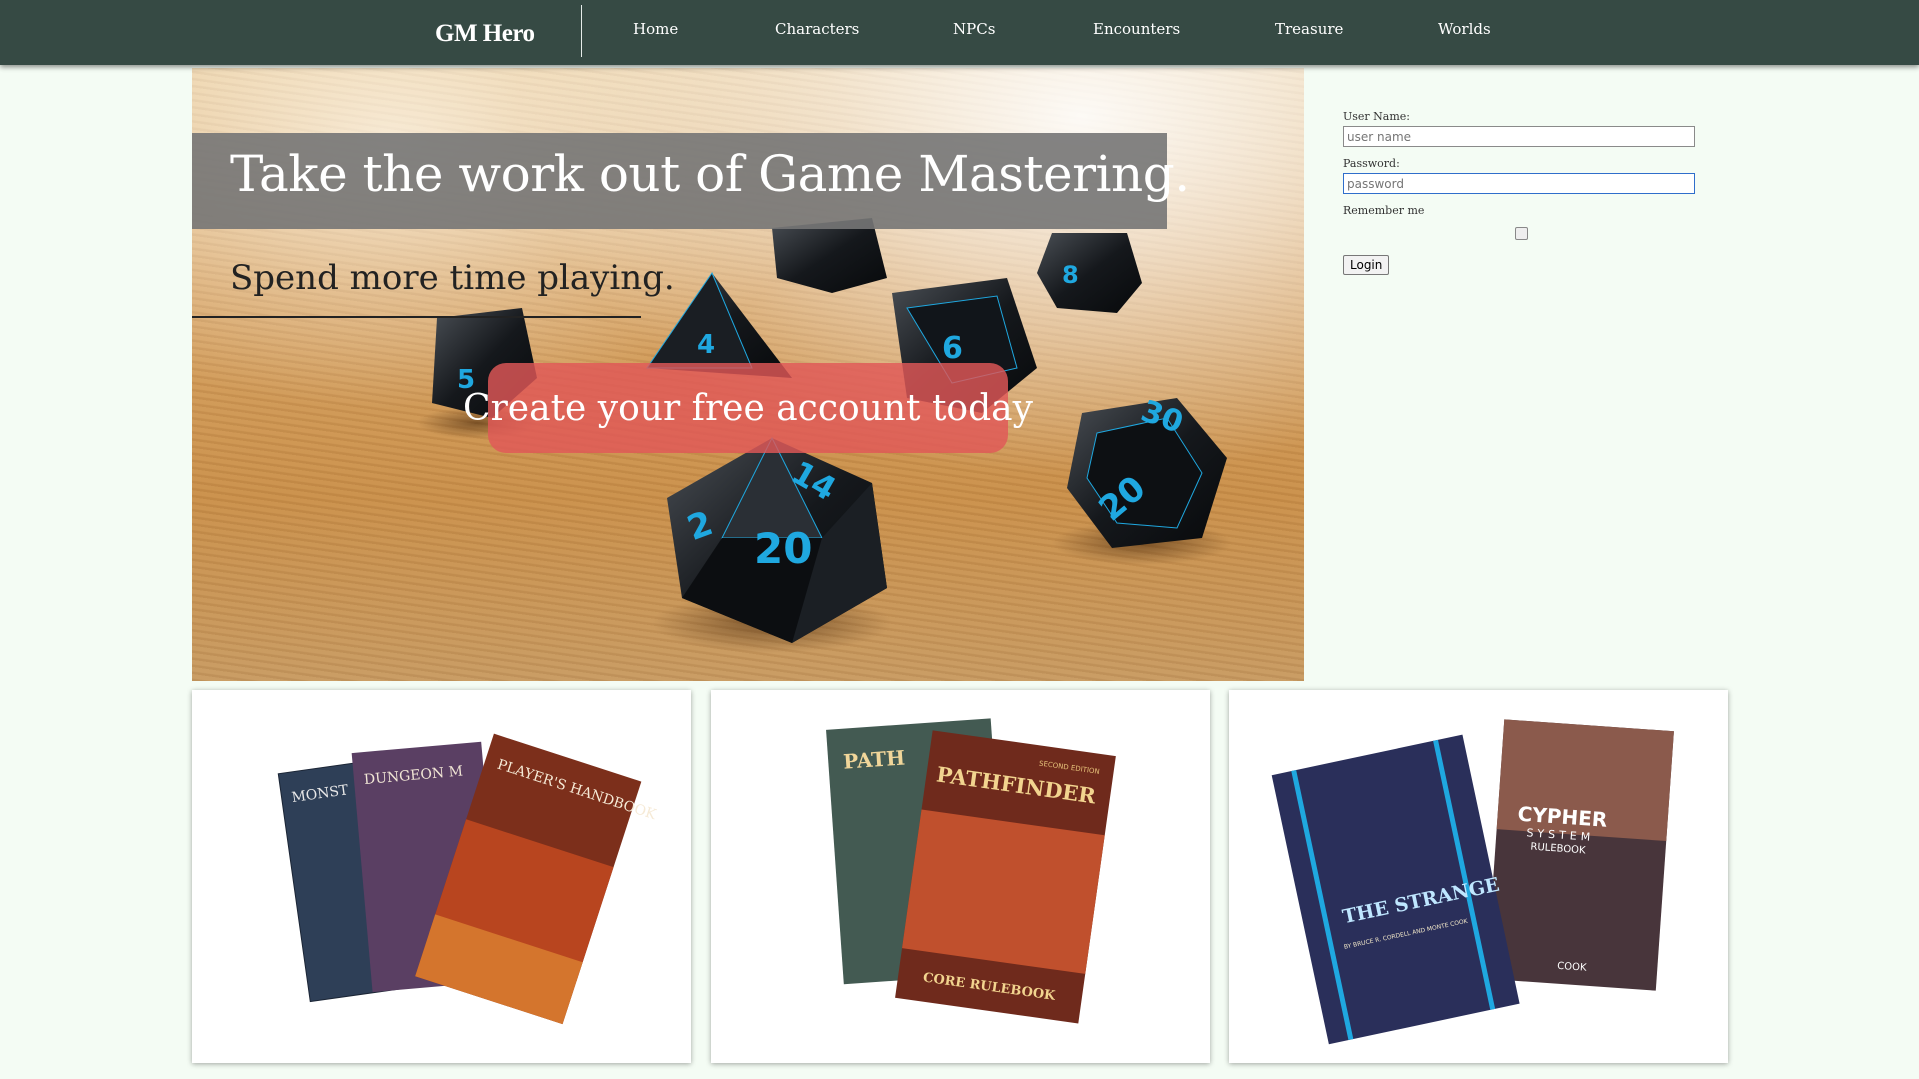 The width and height of the screenshot is (1919, 1079). Describe the element at coordinates (974, 29) in the screenshot. I see `nav-npcs: NPCs` at that location.